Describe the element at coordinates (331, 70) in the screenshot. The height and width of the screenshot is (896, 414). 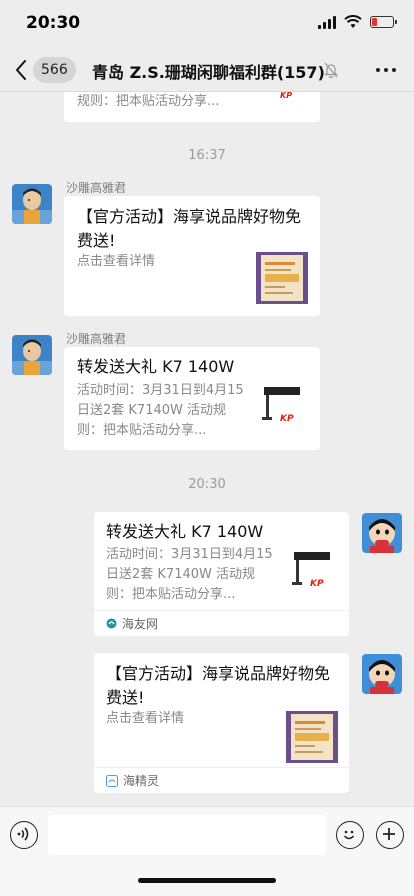
I see `bell-slash-icon` at that location.